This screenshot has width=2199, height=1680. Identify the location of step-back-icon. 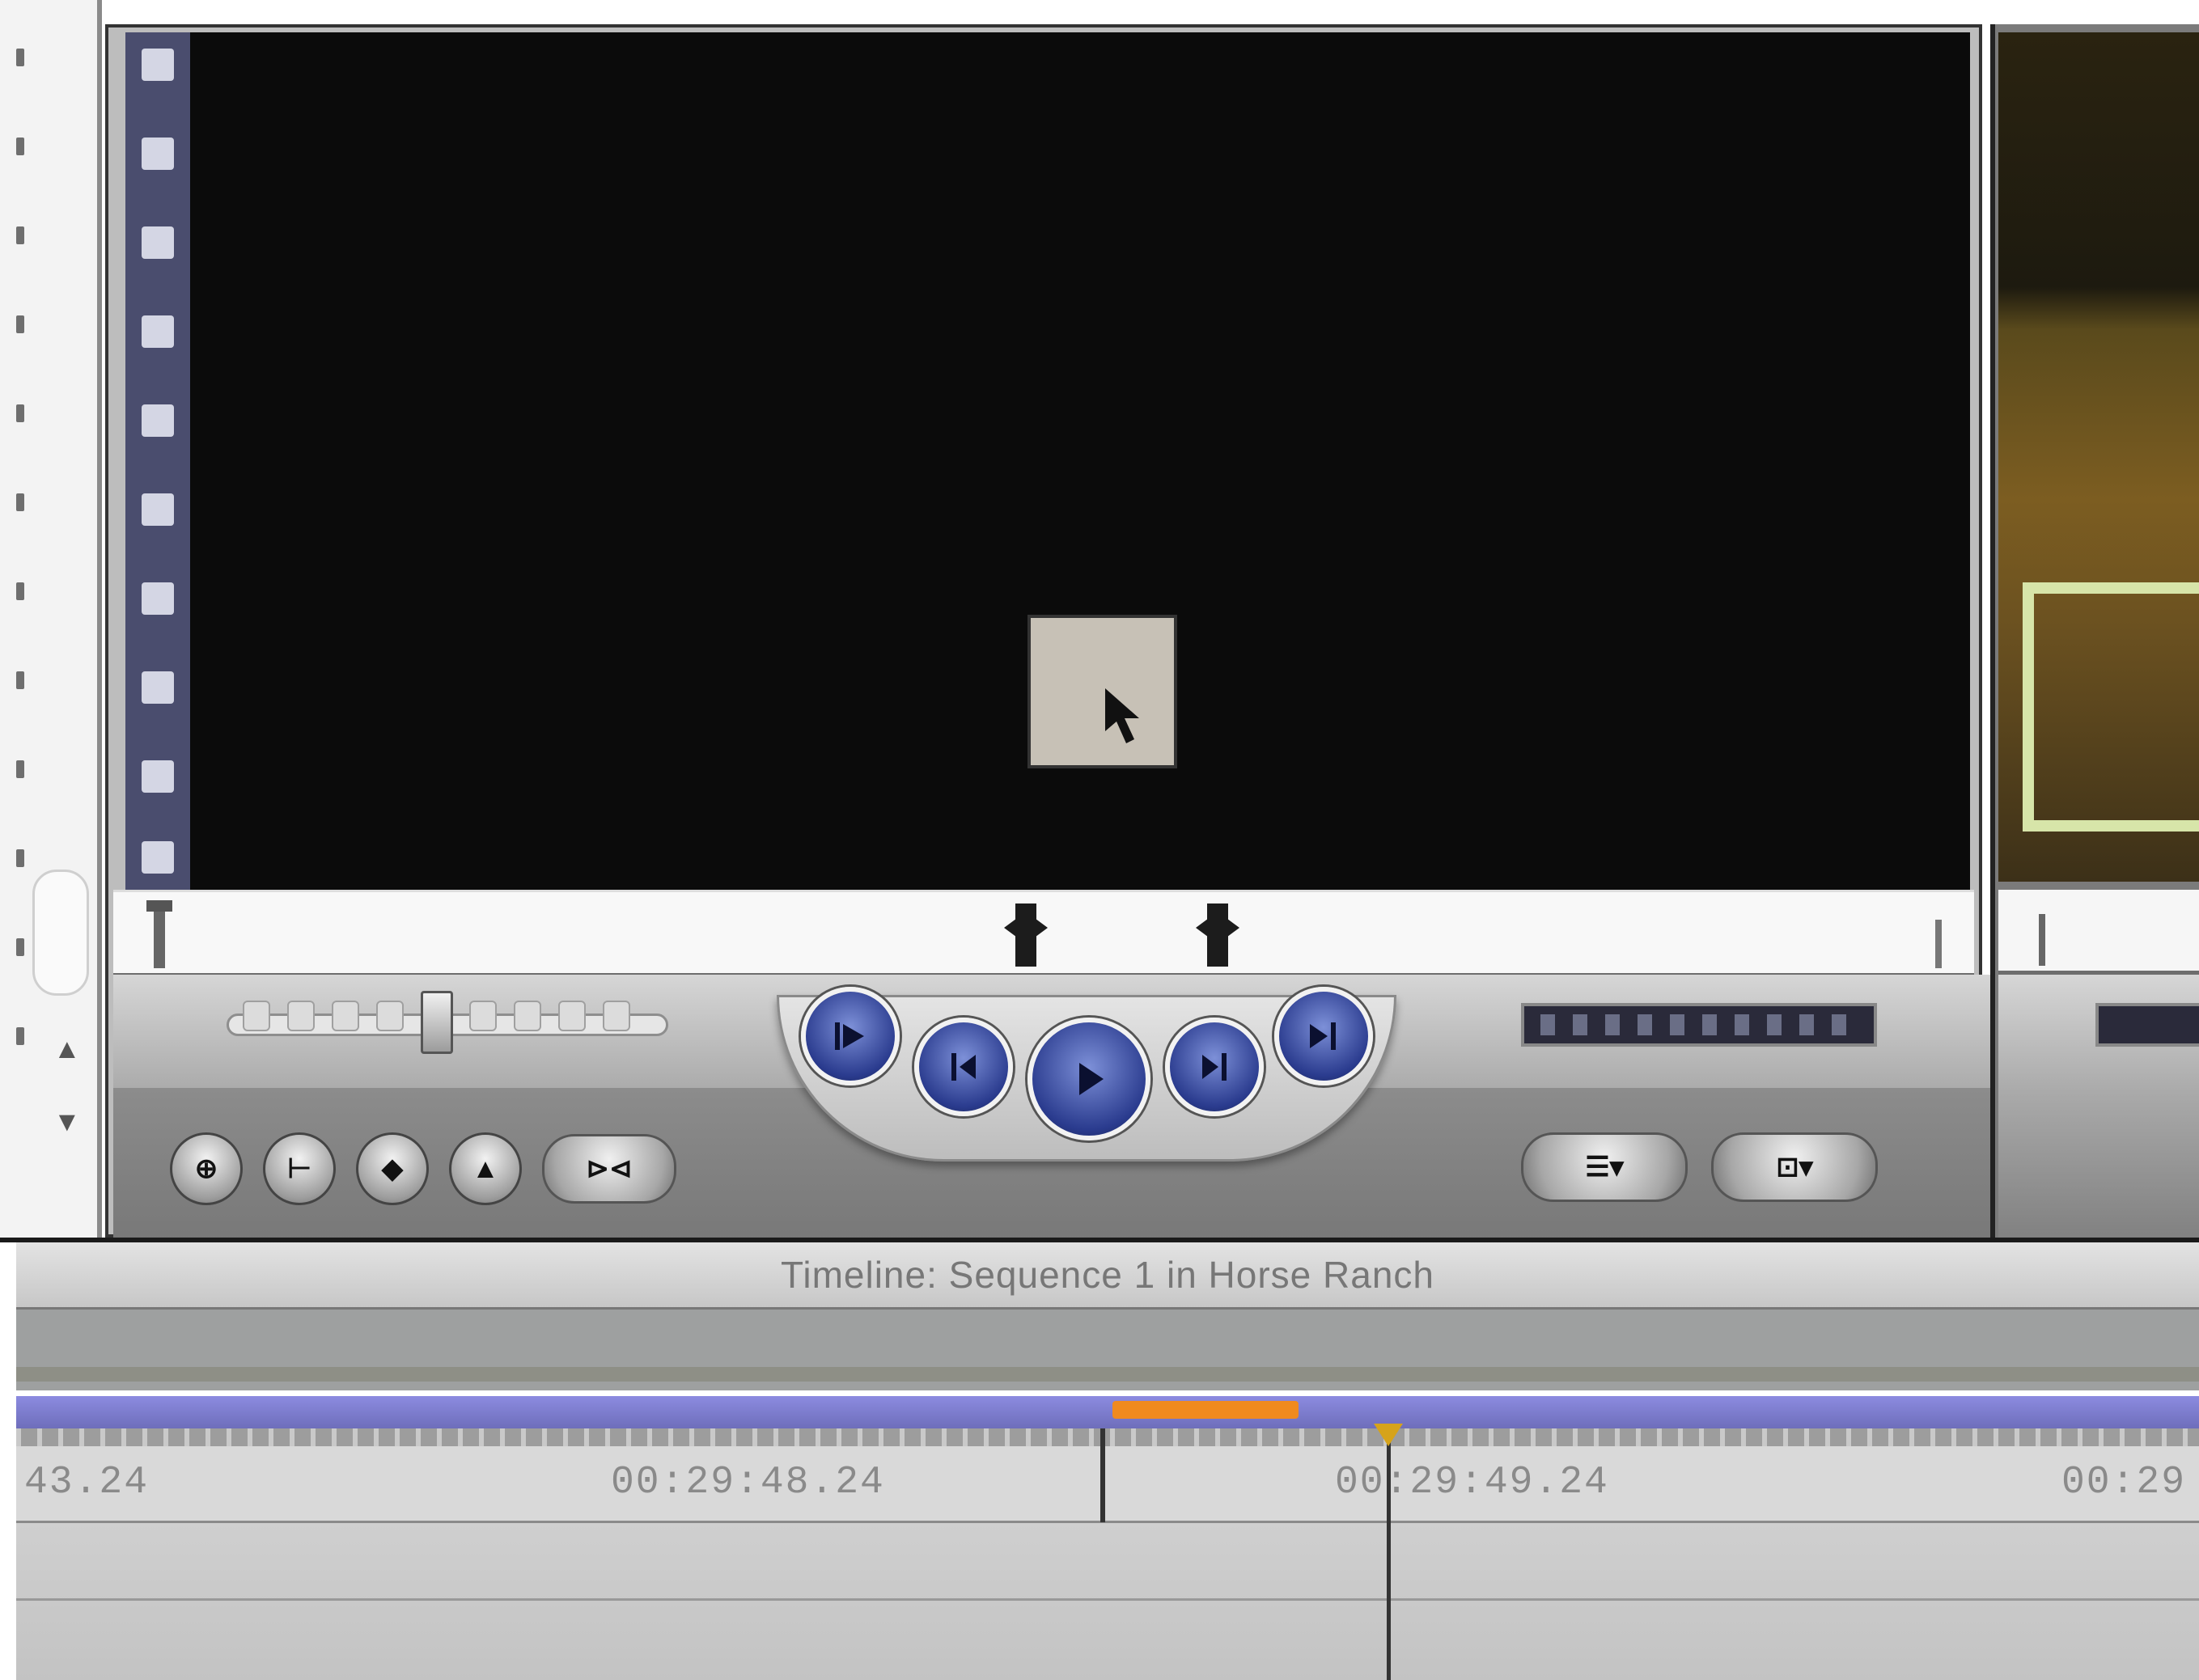
(963, 1067).